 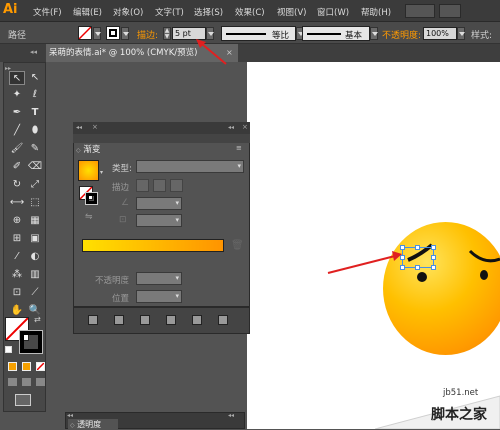 What do you see at coordinates (176, 185) in the screenshot?
I see `stroke-across-icon` at bounding box center [176, 185].